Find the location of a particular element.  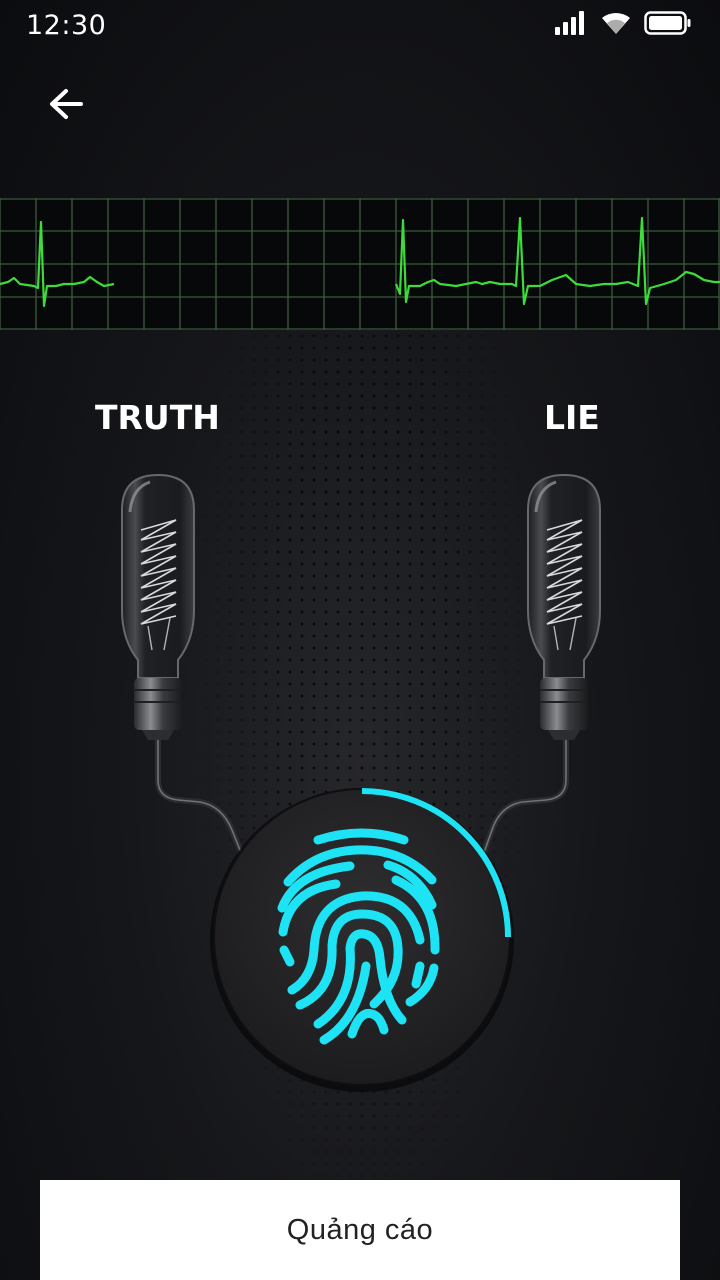

back-button is located at coordinates (66, 106).